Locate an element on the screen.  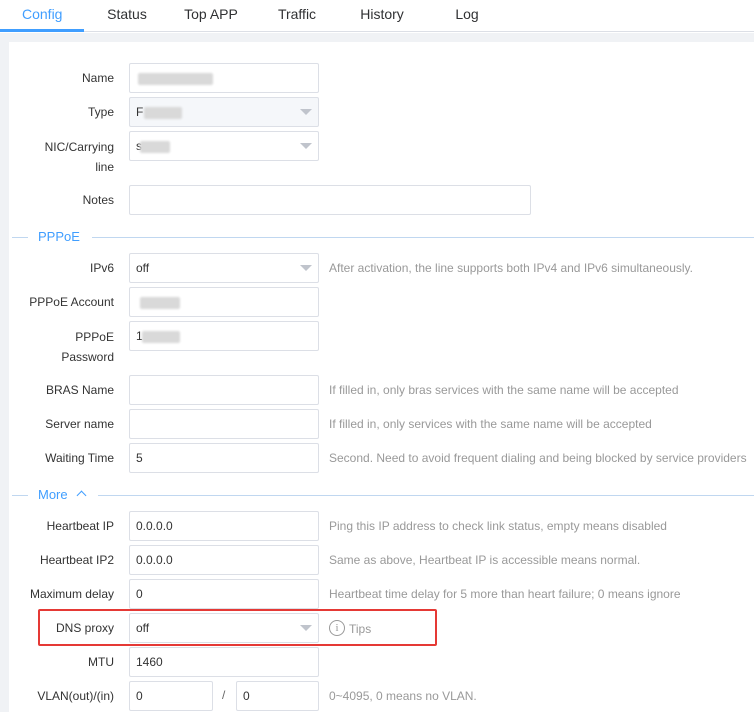
vlan-out-input: 0 is located at coordinates (171, 696).